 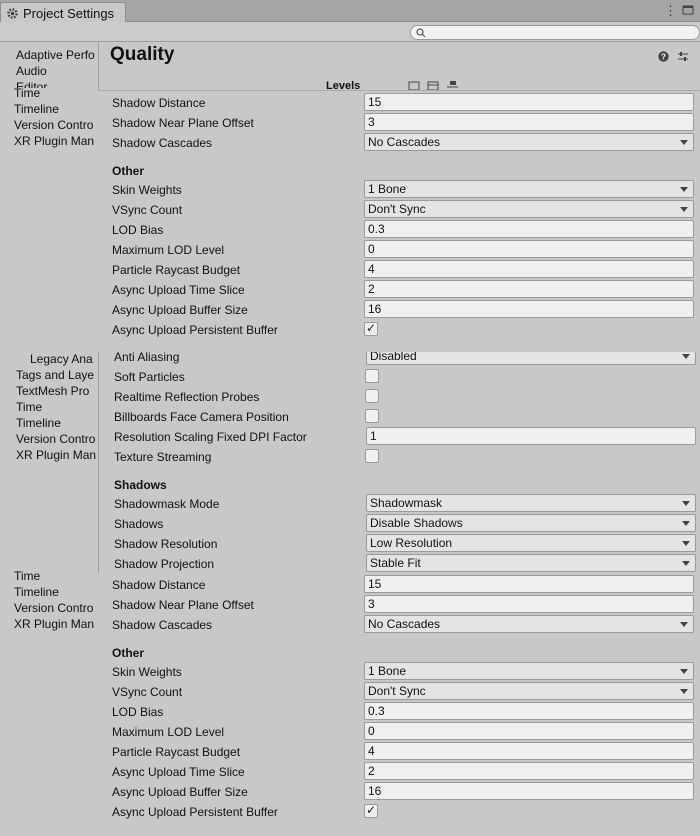 What do you see at coordinates (57, 55) in the screenshot?
I see `sidebar-item-adaptive-performance: Adaptive Perfo` at bounding box center [57, 55].